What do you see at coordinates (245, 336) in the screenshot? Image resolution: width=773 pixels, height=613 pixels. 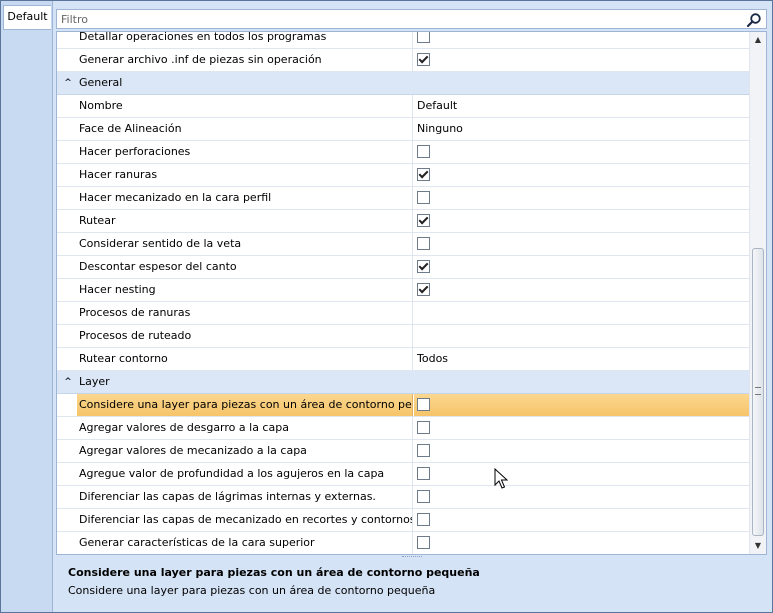 I see `property-name: Procesos de ruteado` at bounding box center [245, 336].